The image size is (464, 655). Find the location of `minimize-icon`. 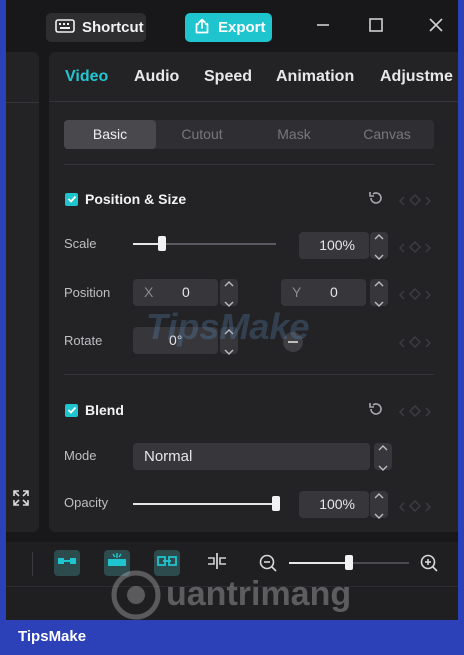

minimize-icon is located at coordinates (323, 27).